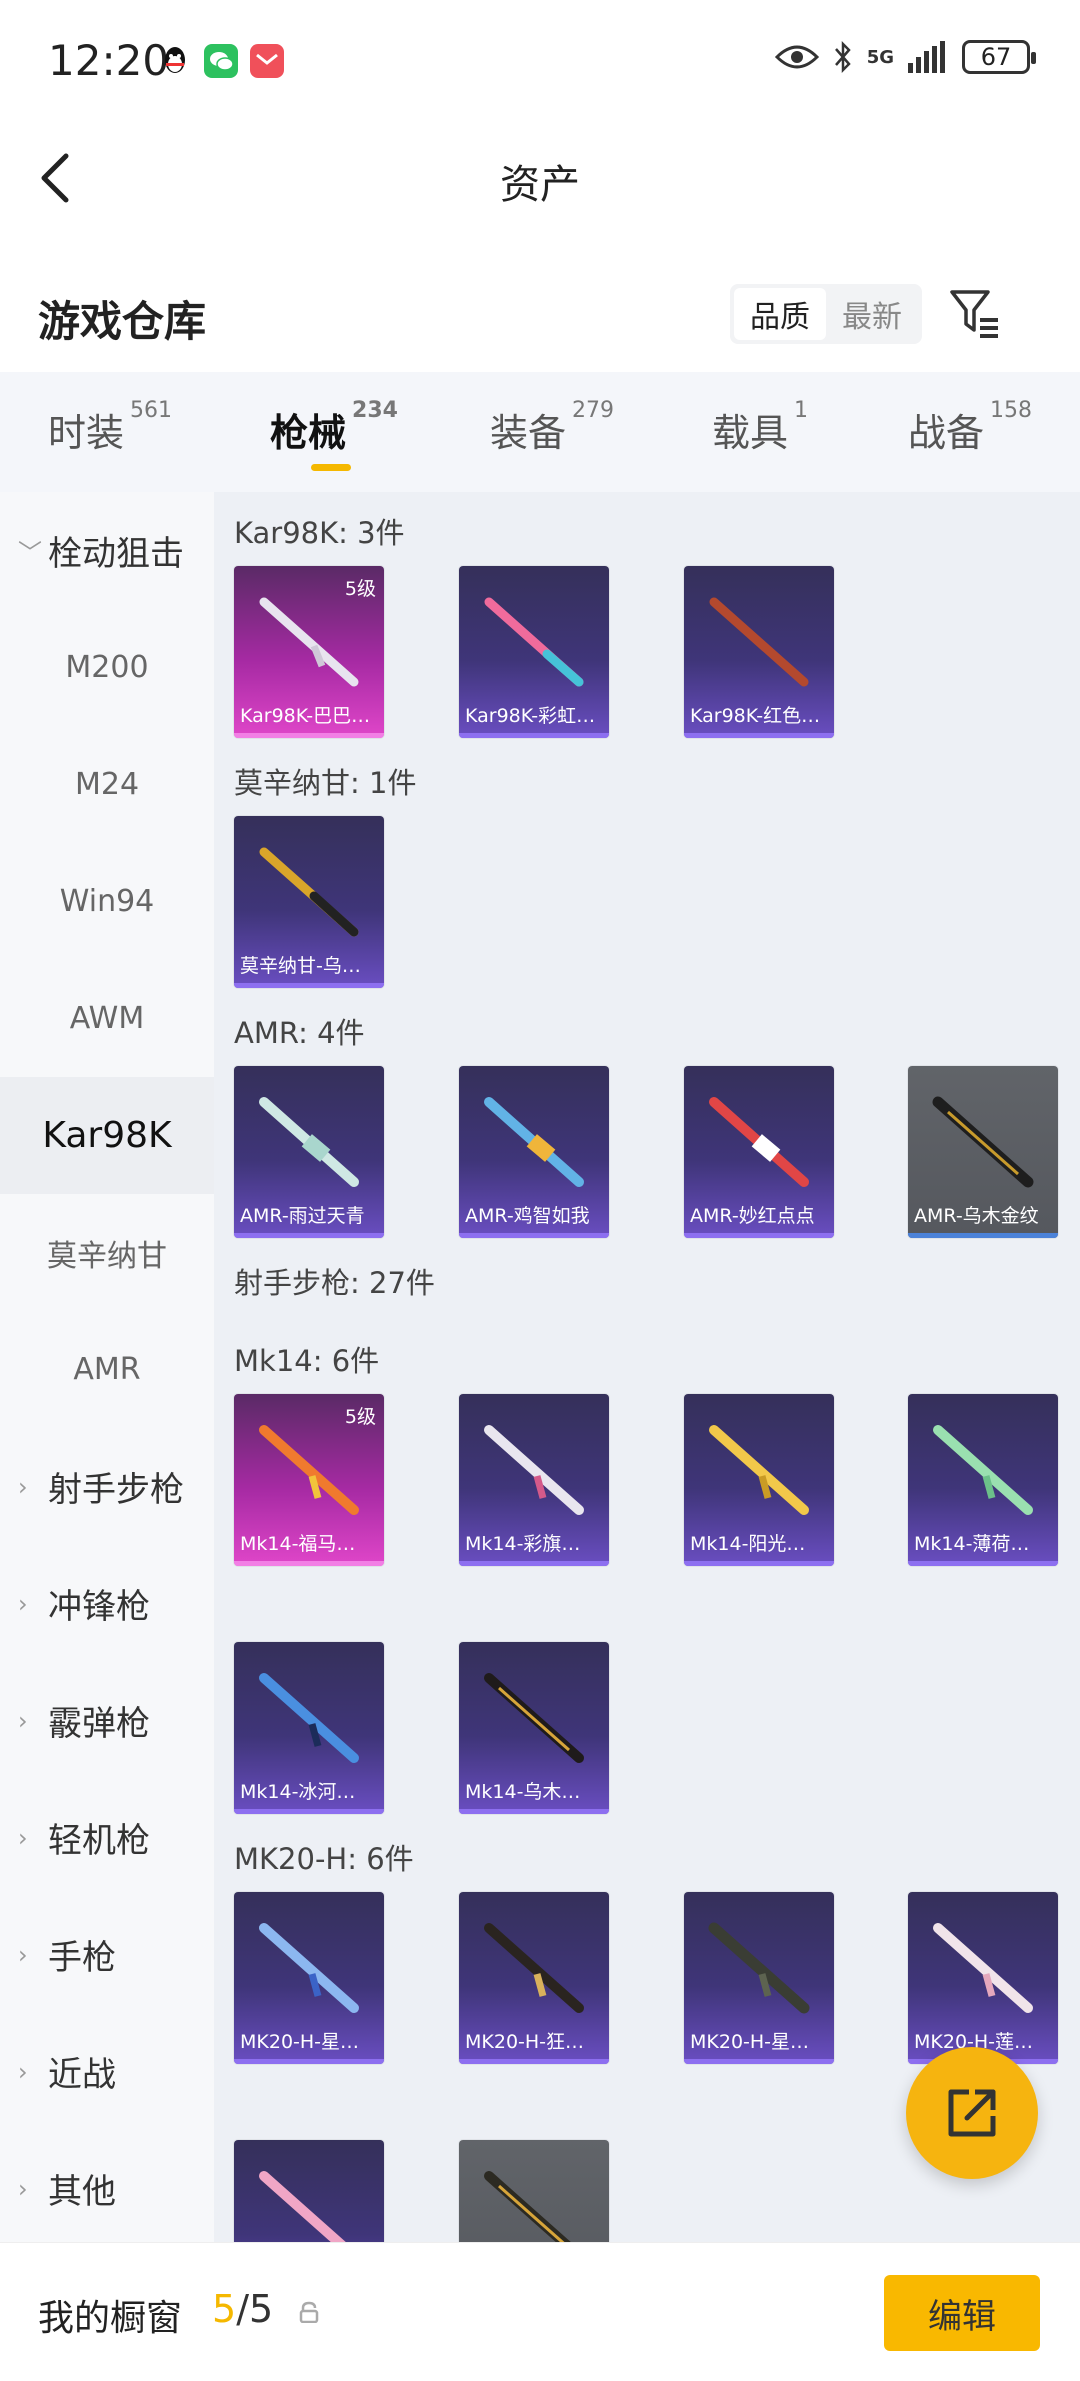  Describe the element at coordinates (107, 2188) in the screenshot. I see `sidebar-group-other: › 其他` at that location.